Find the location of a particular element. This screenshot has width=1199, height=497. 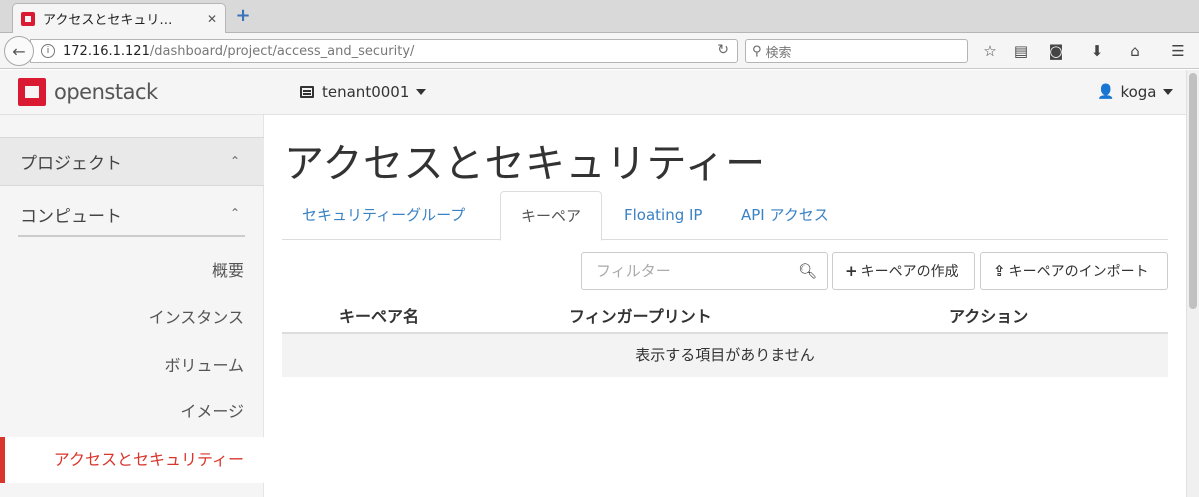

search-icon: ⚲ is located at coordinates (757, 51).